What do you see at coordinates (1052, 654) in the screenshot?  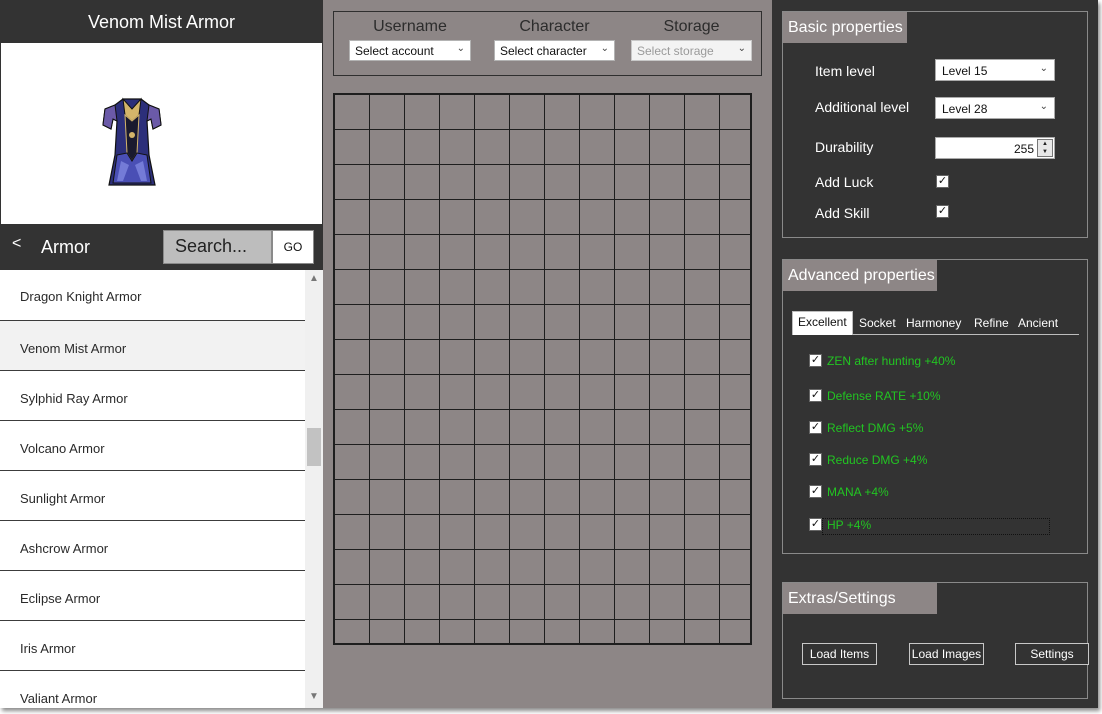 I see `settings-button: Settings` at bounding box center [1052, 654].